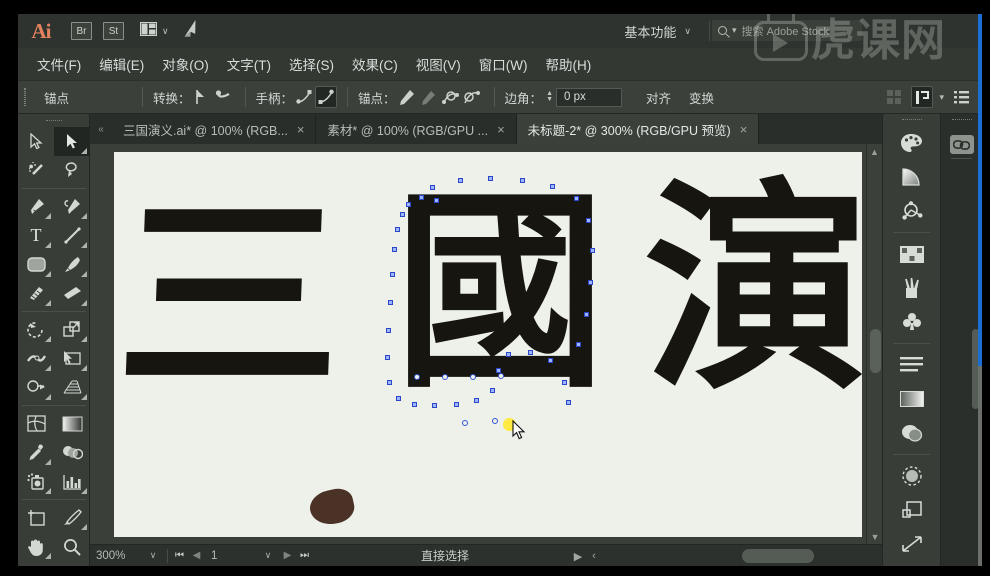 The height and width of the screenshot is (576, 990). What do you see at coordinates (224, 97) in the screenshot?
I see `convert-anchor-smooth-icon` at bounding box center [224, 97].